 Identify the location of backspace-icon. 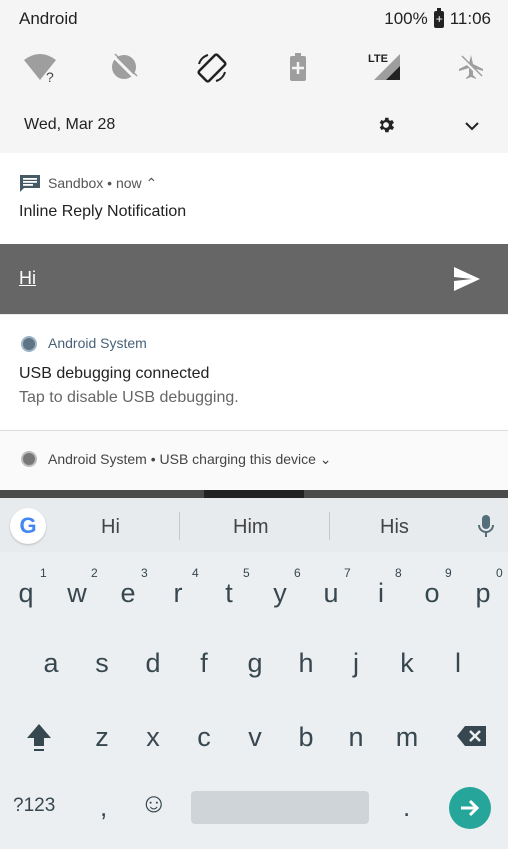
(472, 736).